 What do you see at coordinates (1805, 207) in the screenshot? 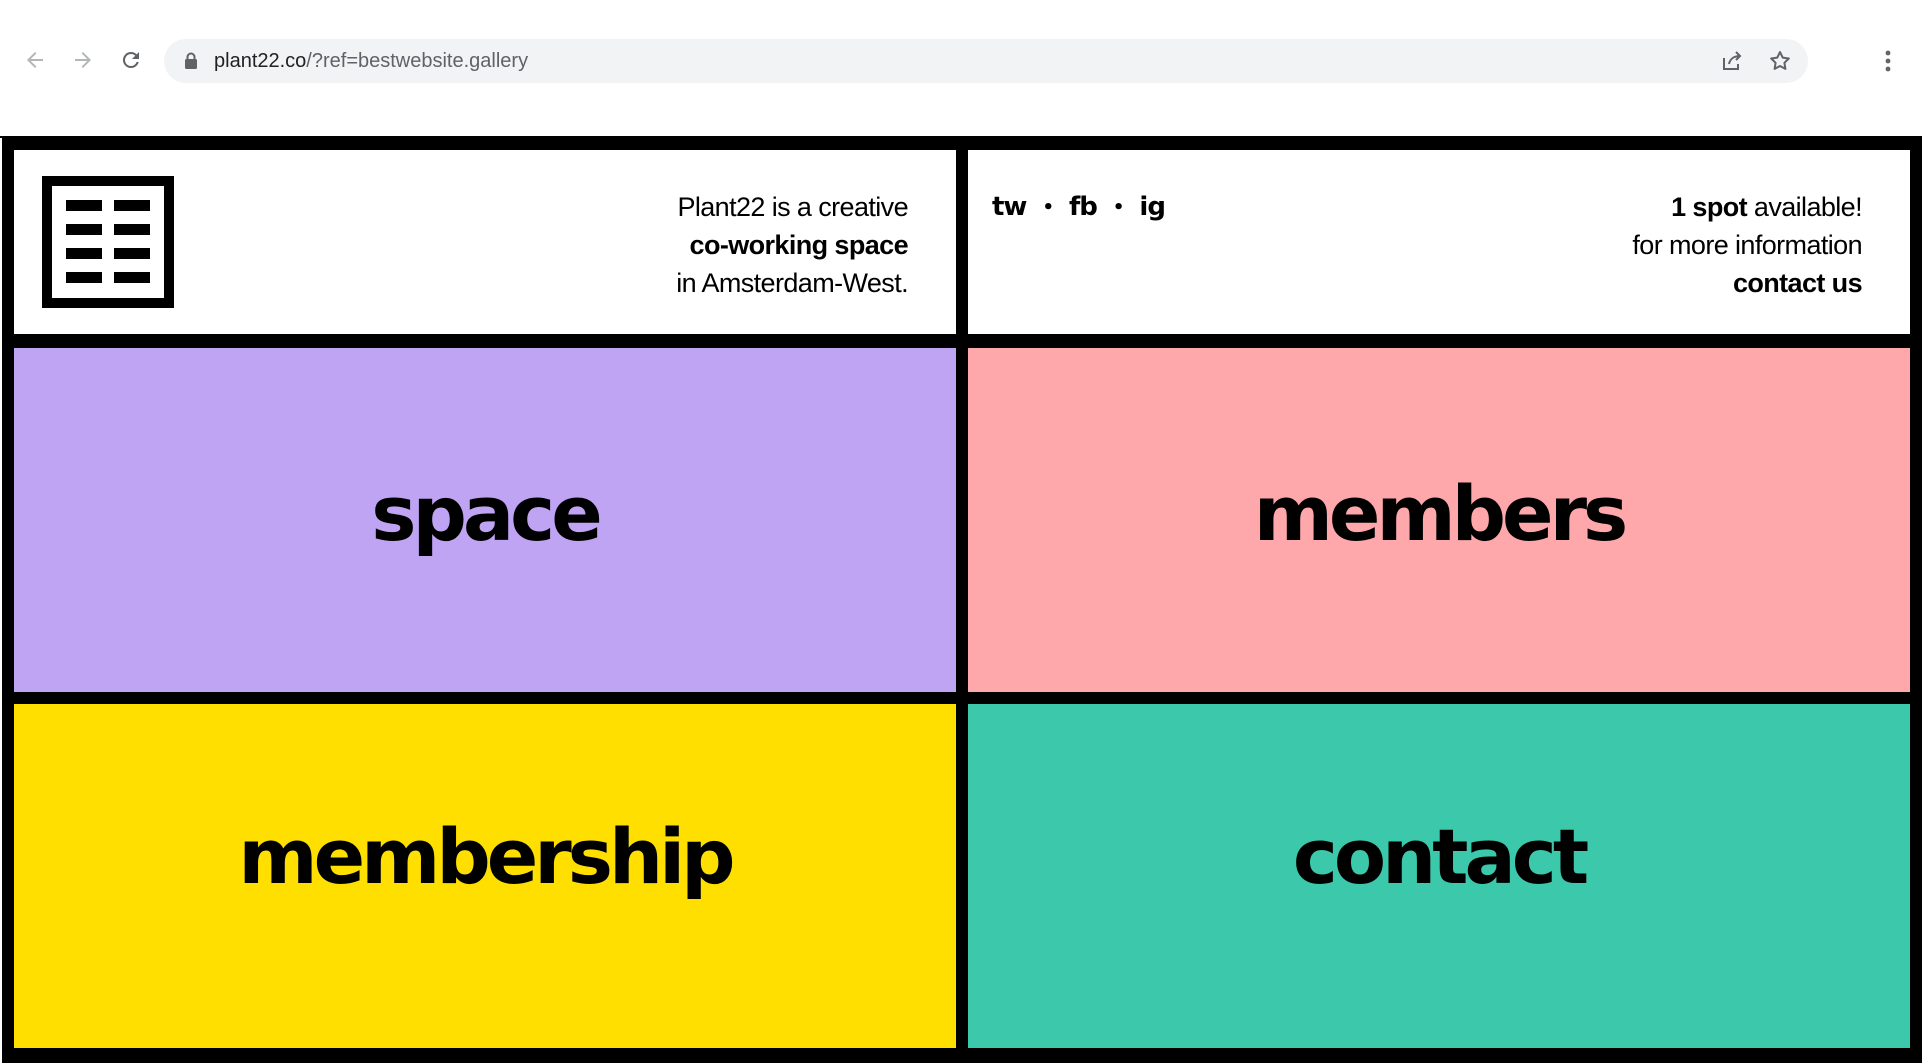
I see `availability-text: available!` at bounding box center [1805, 207].